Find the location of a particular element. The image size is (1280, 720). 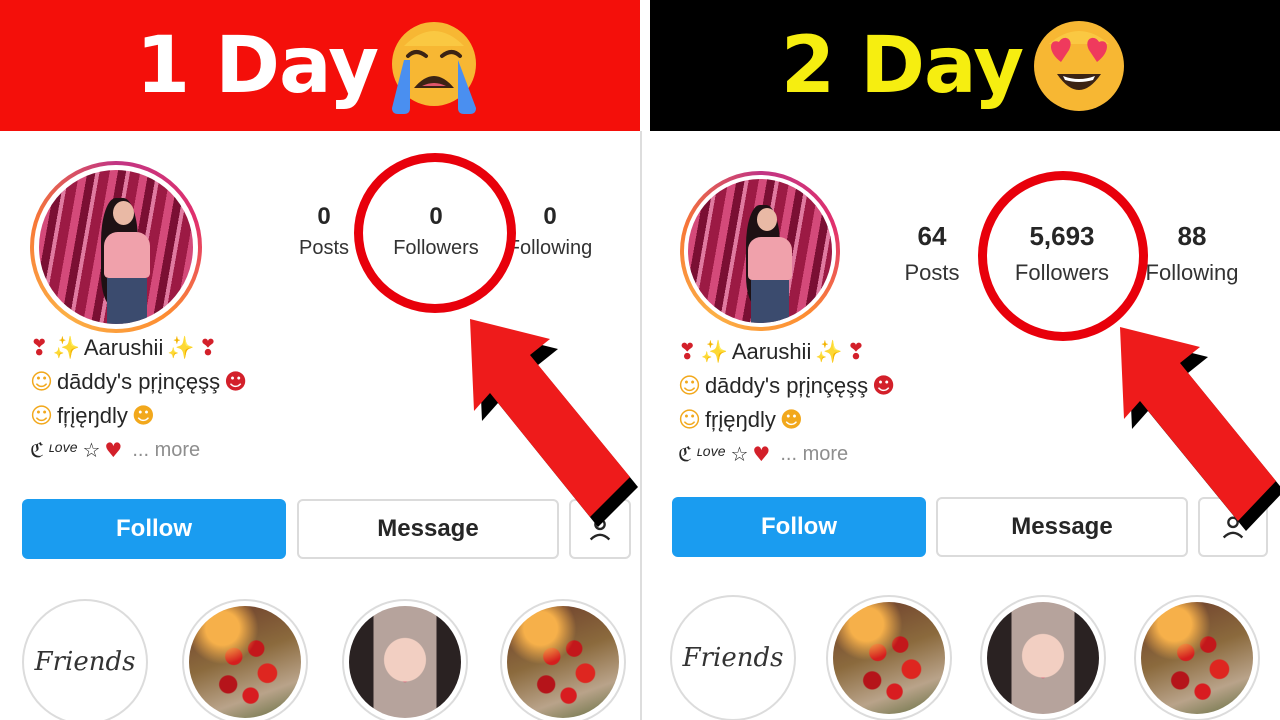

left-banner: 1 Day is located at coordinates (320, 65).